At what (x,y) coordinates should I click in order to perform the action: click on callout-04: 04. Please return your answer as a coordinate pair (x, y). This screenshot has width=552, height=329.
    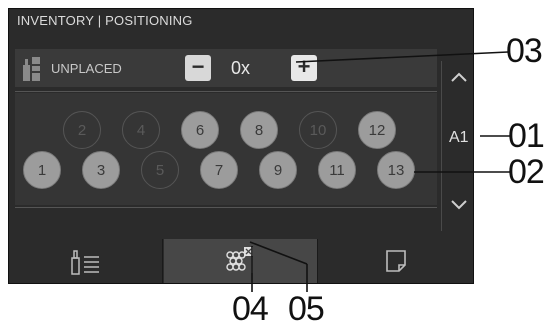
    Looking at the image, I should click on (250, 309).